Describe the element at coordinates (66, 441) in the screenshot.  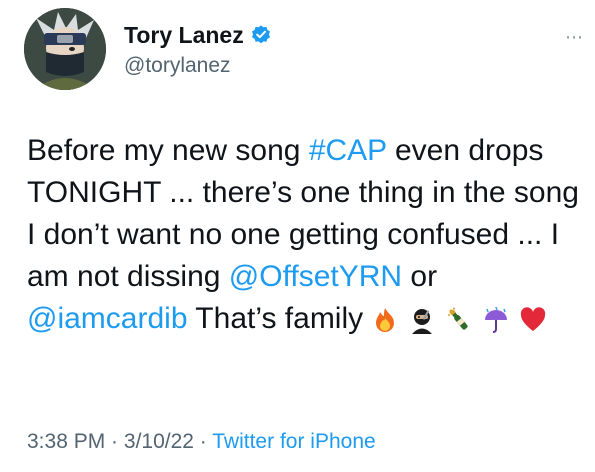
I see `tweet-time: 3:38 PM` at that location.